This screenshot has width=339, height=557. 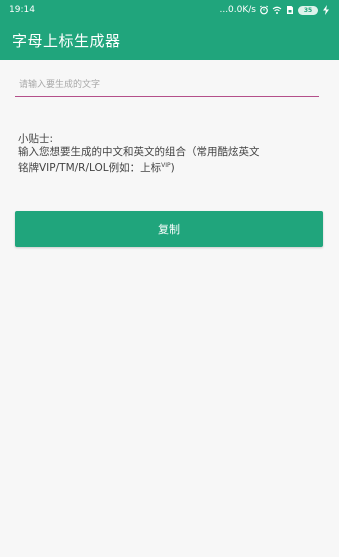 I want to click on network-speed: ...0.0K/s, so click(x=237, y=10).